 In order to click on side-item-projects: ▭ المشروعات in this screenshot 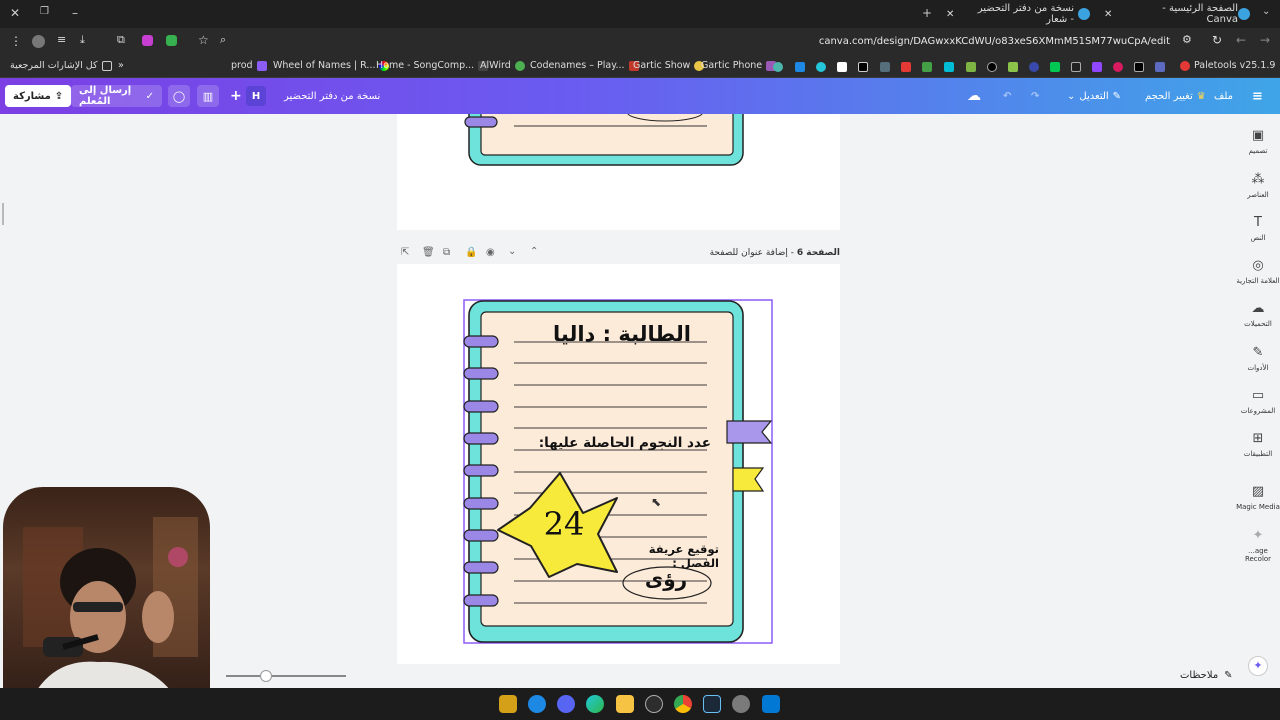, I will do `click(1258, 401)`.